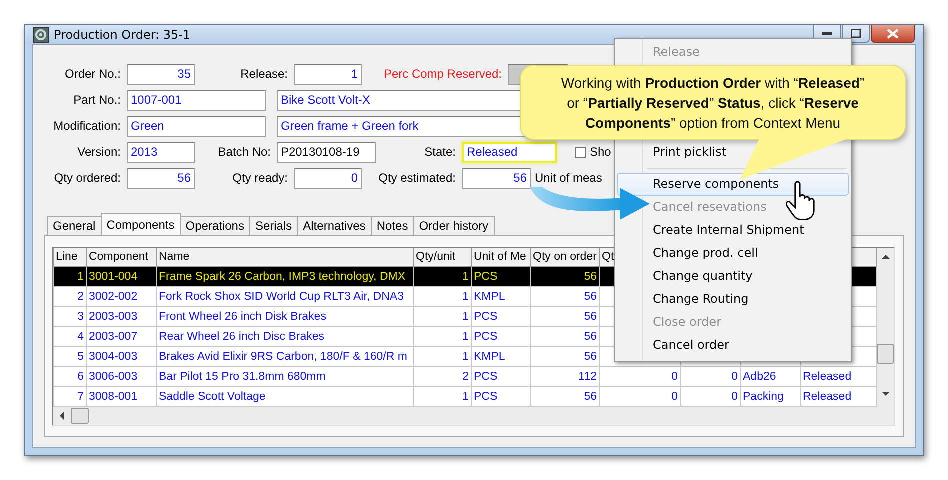 The height and width of the screenshot is (480, 948). I want to click on table-cell: 3002-002, so click(121, 296).